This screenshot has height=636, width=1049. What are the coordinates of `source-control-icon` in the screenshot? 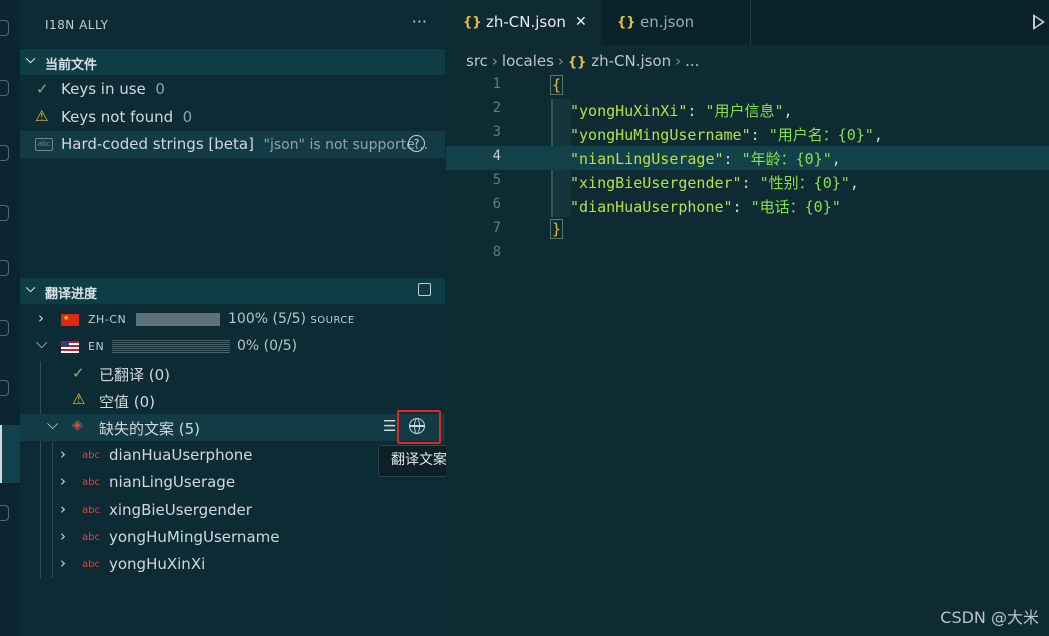 It's located at (4, 153).